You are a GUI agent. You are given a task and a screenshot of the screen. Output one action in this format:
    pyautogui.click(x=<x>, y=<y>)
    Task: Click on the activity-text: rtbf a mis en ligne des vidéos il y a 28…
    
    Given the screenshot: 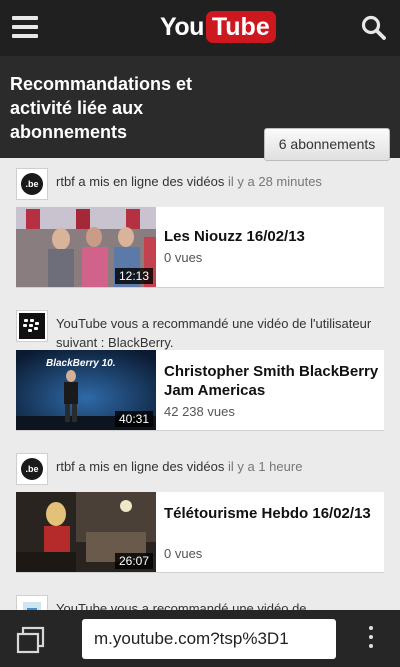 What is the action you would take?
    pyautogui.click(x=221, y=181)
    